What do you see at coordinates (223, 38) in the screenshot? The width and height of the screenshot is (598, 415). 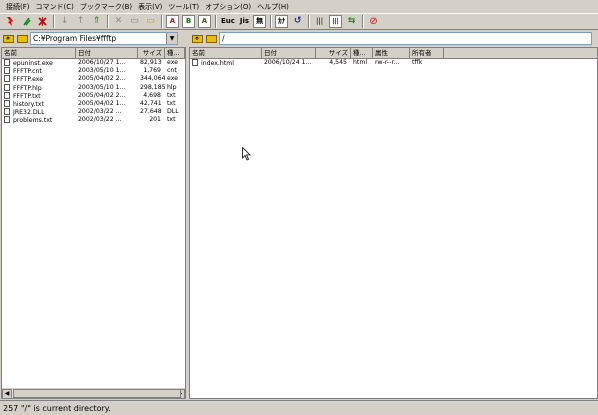 I see `remote-path-text: /` at bounding box center [223, 38].